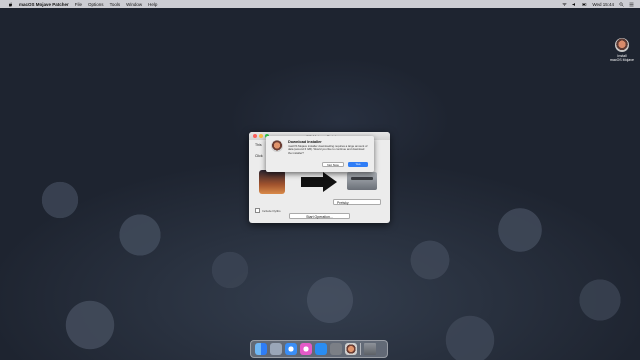  What do you see at coordinates (44, 4) in the screenshot?
I see `app-menu: macOS Mojave Patcher` at bounding box center [44, 4].